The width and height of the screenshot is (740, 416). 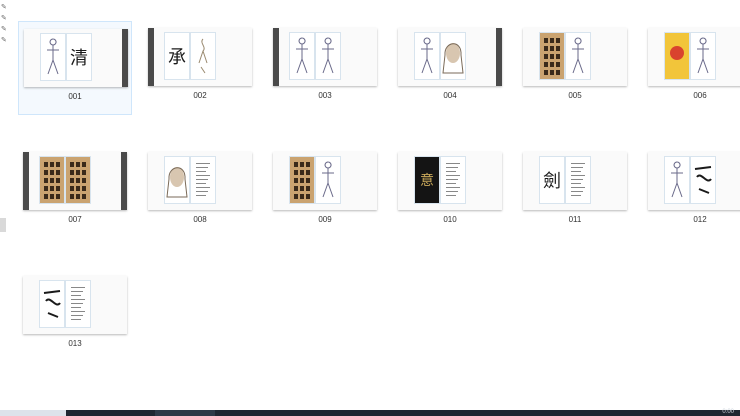 I want to click on thumbnail-page: 承, so click(x=177, y=56).